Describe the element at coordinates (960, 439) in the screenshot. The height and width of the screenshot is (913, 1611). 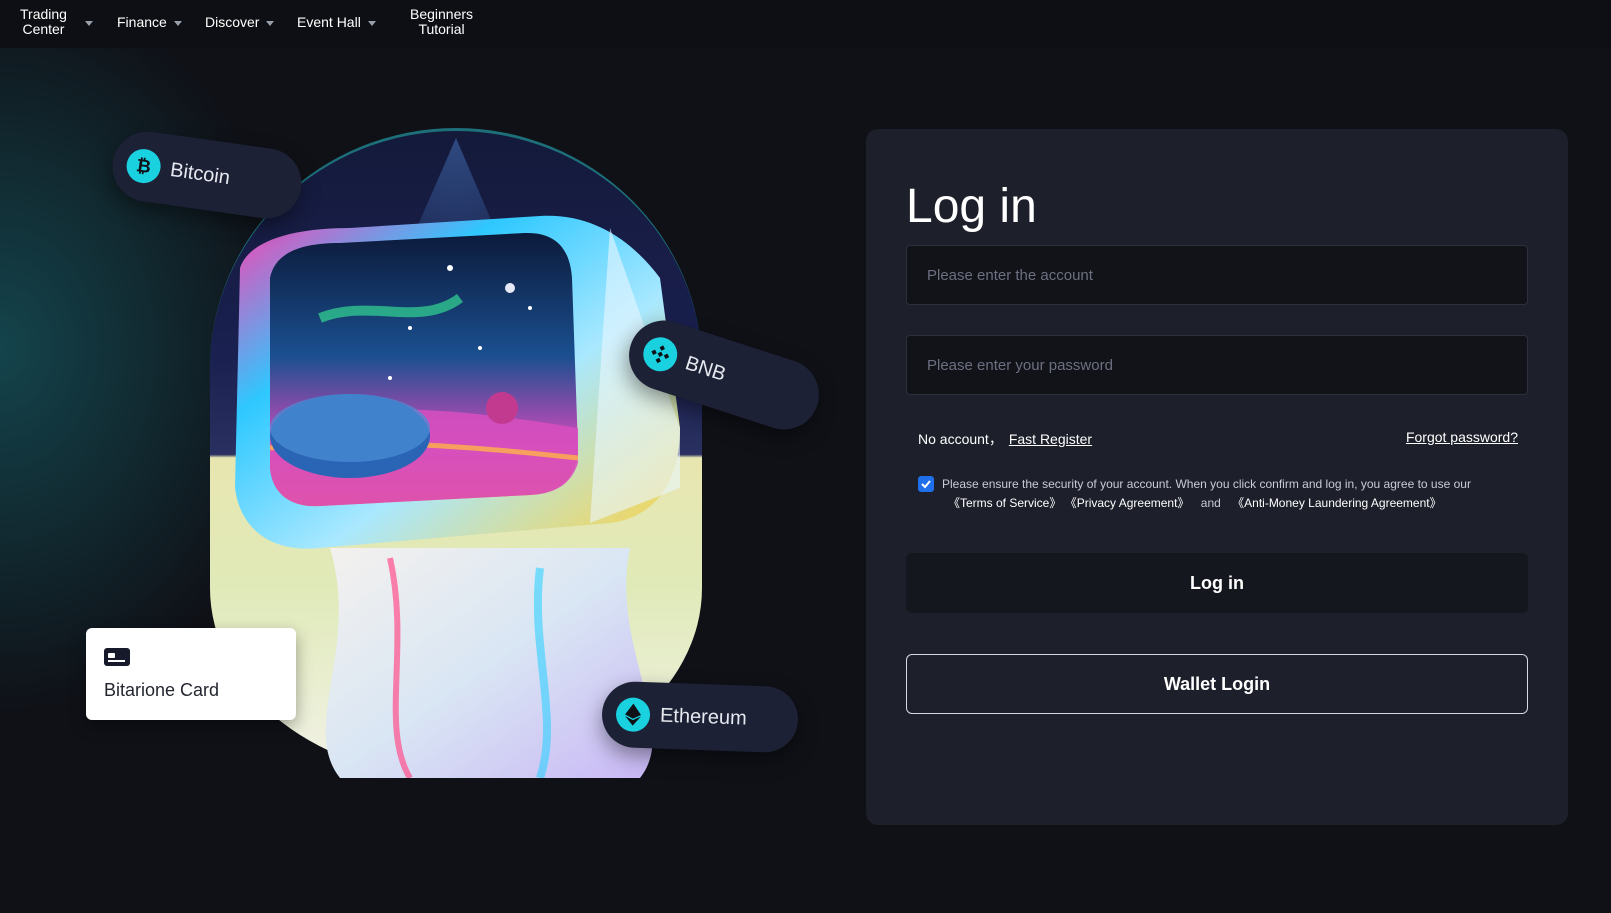
I see `no-account-label: No account，` at that location.